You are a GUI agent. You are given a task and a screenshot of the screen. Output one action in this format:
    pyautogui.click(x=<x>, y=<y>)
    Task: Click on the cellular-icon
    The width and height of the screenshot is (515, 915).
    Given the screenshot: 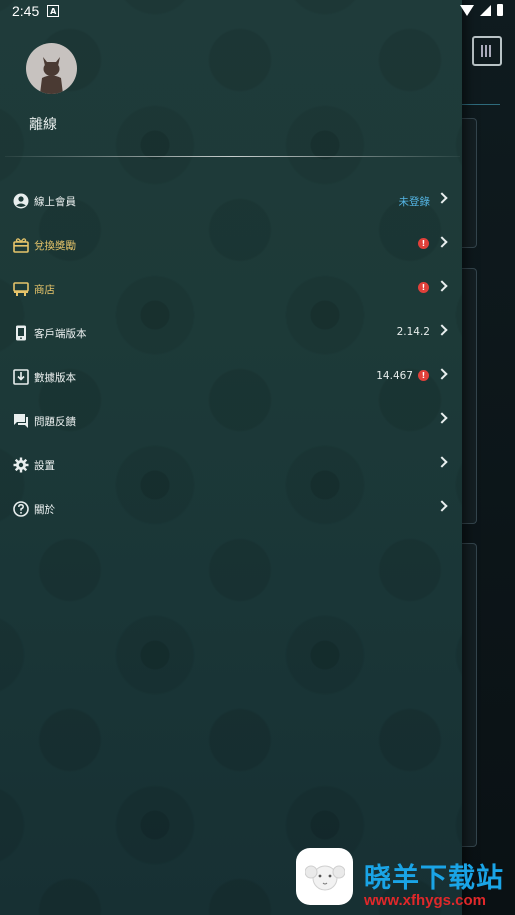 What is the action you would take?
    pyautogui.click(x=485, y=10)
    